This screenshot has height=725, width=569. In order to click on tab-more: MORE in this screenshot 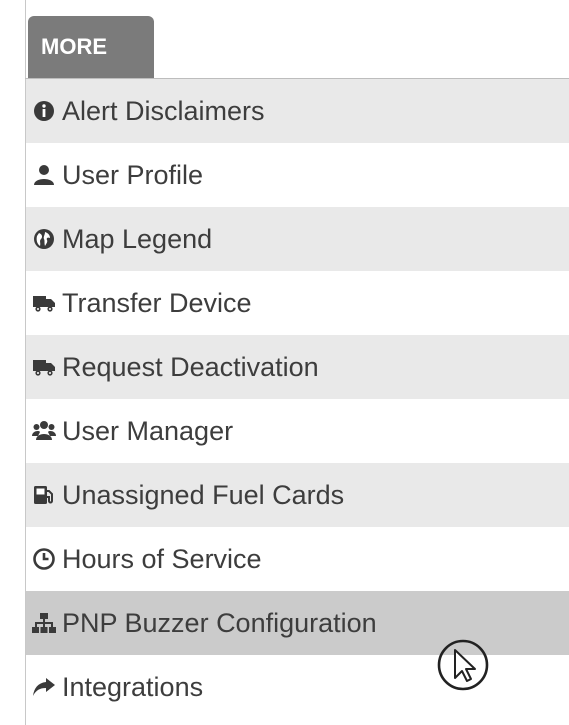, I will do `click(91, 47)`.